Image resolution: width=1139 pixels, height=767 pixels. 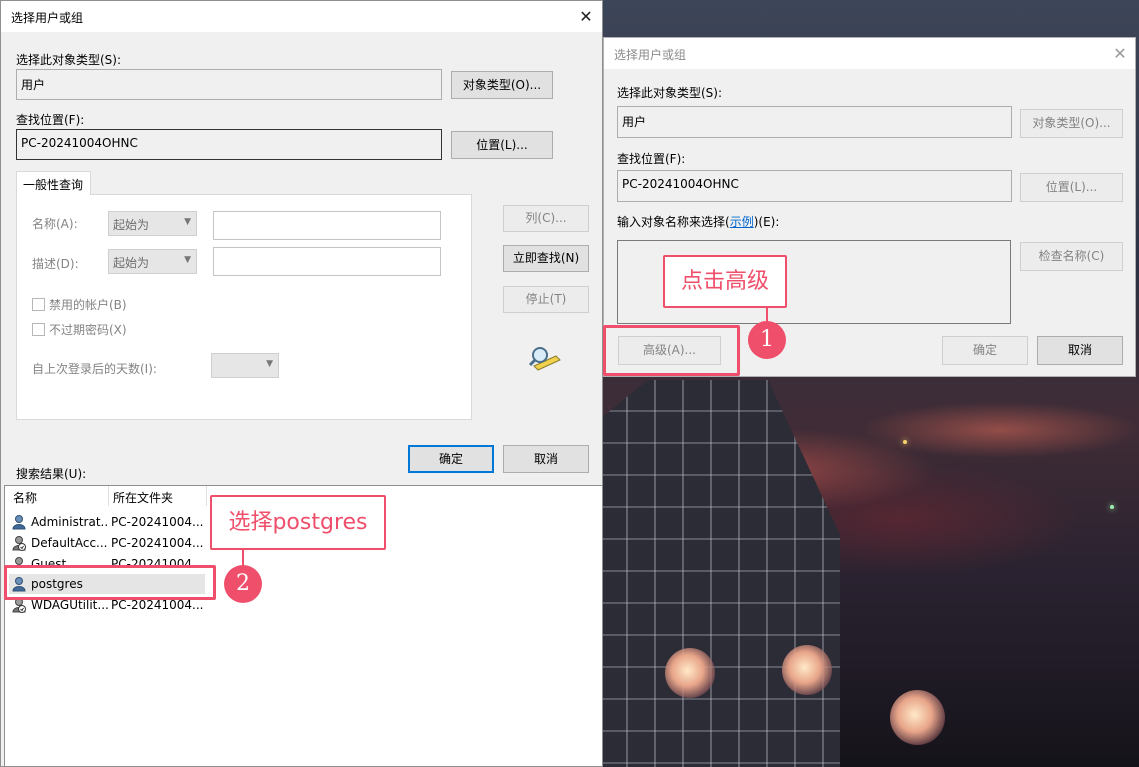 I want to click on checkbox-label: 不过期密码(X), so click(x=88, y=330).